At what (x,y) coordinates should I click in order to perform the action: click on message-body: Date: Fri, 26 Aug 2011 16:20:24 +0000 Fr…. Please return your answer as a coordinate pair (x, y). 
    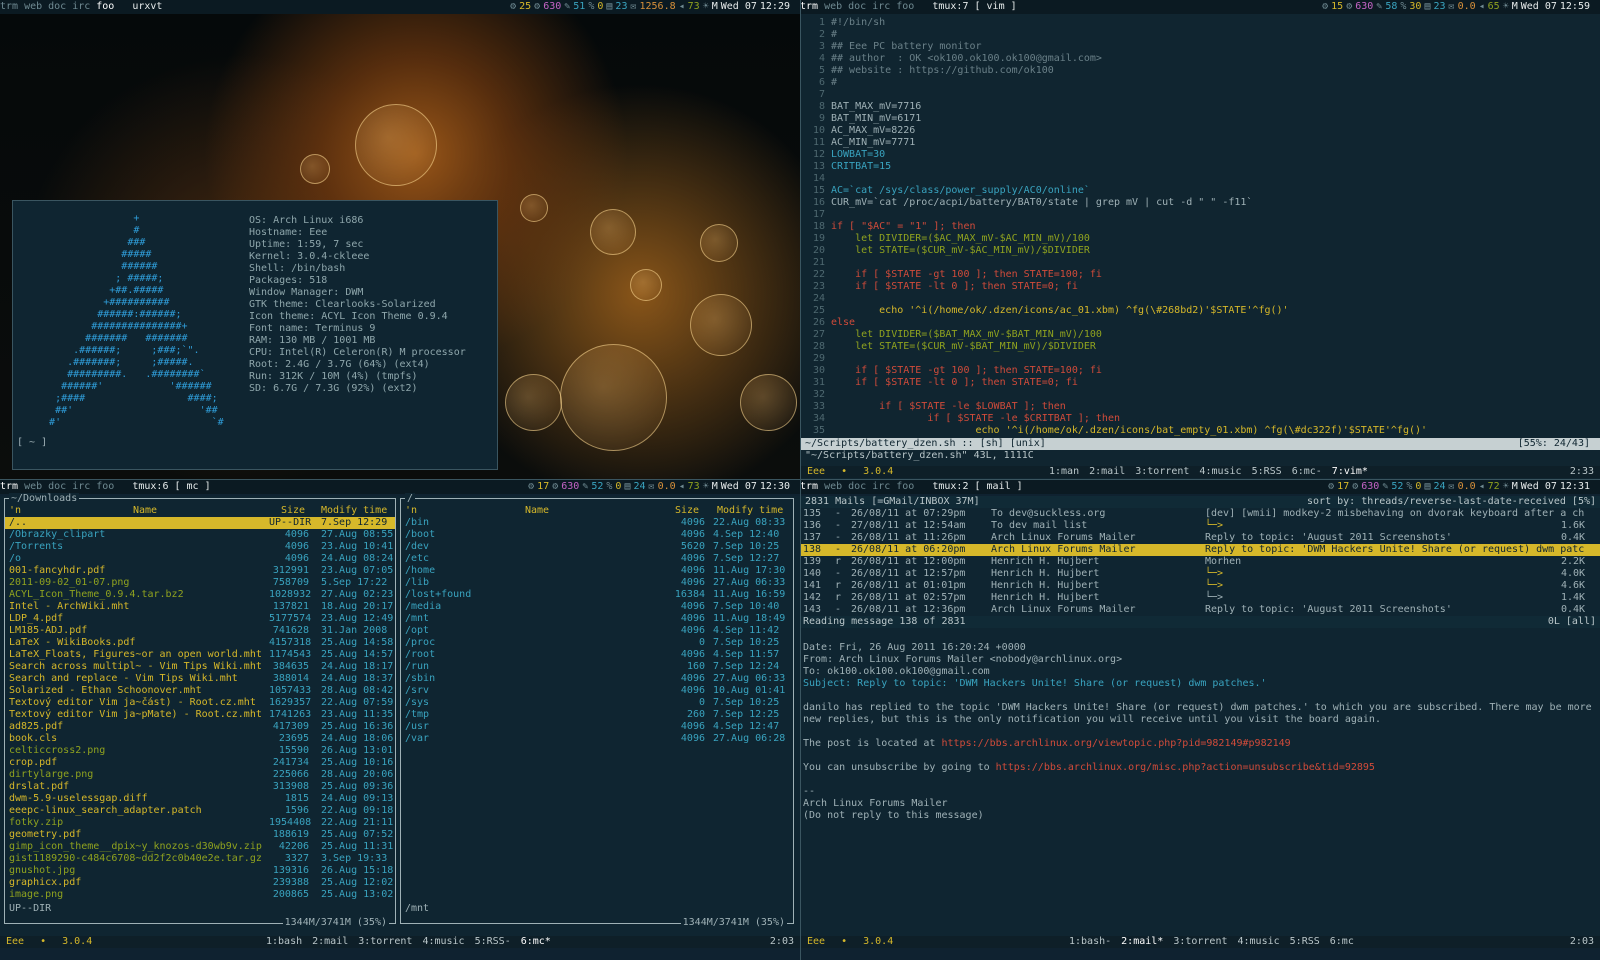
    Looking at the image, I should click on (1197, 732).